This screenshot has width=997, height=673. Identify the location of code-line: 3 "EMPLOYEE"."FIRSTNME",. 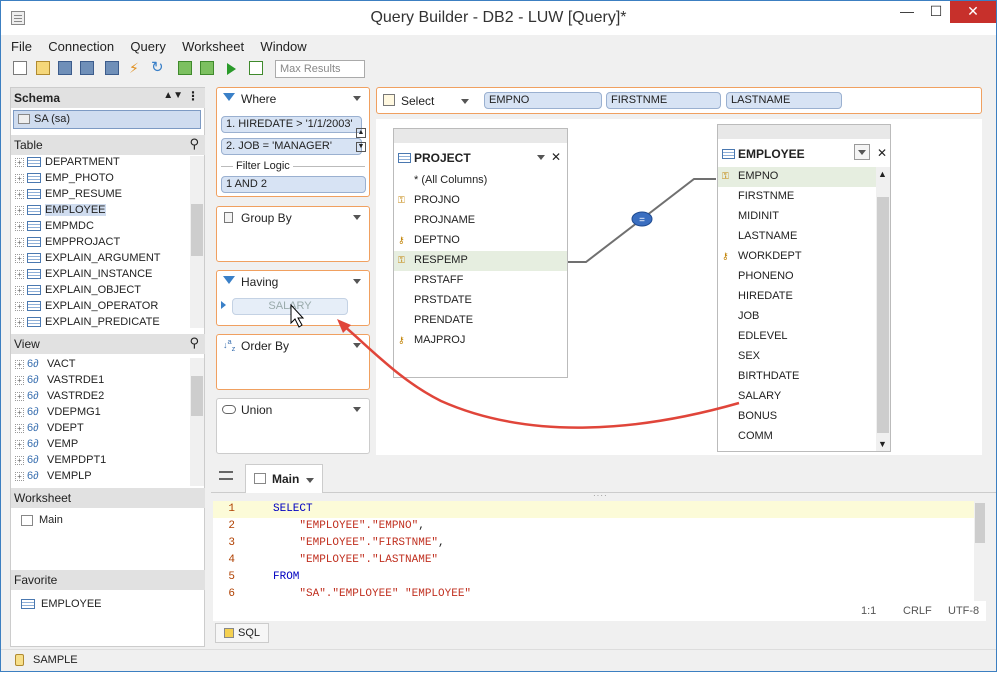
(593, 545).